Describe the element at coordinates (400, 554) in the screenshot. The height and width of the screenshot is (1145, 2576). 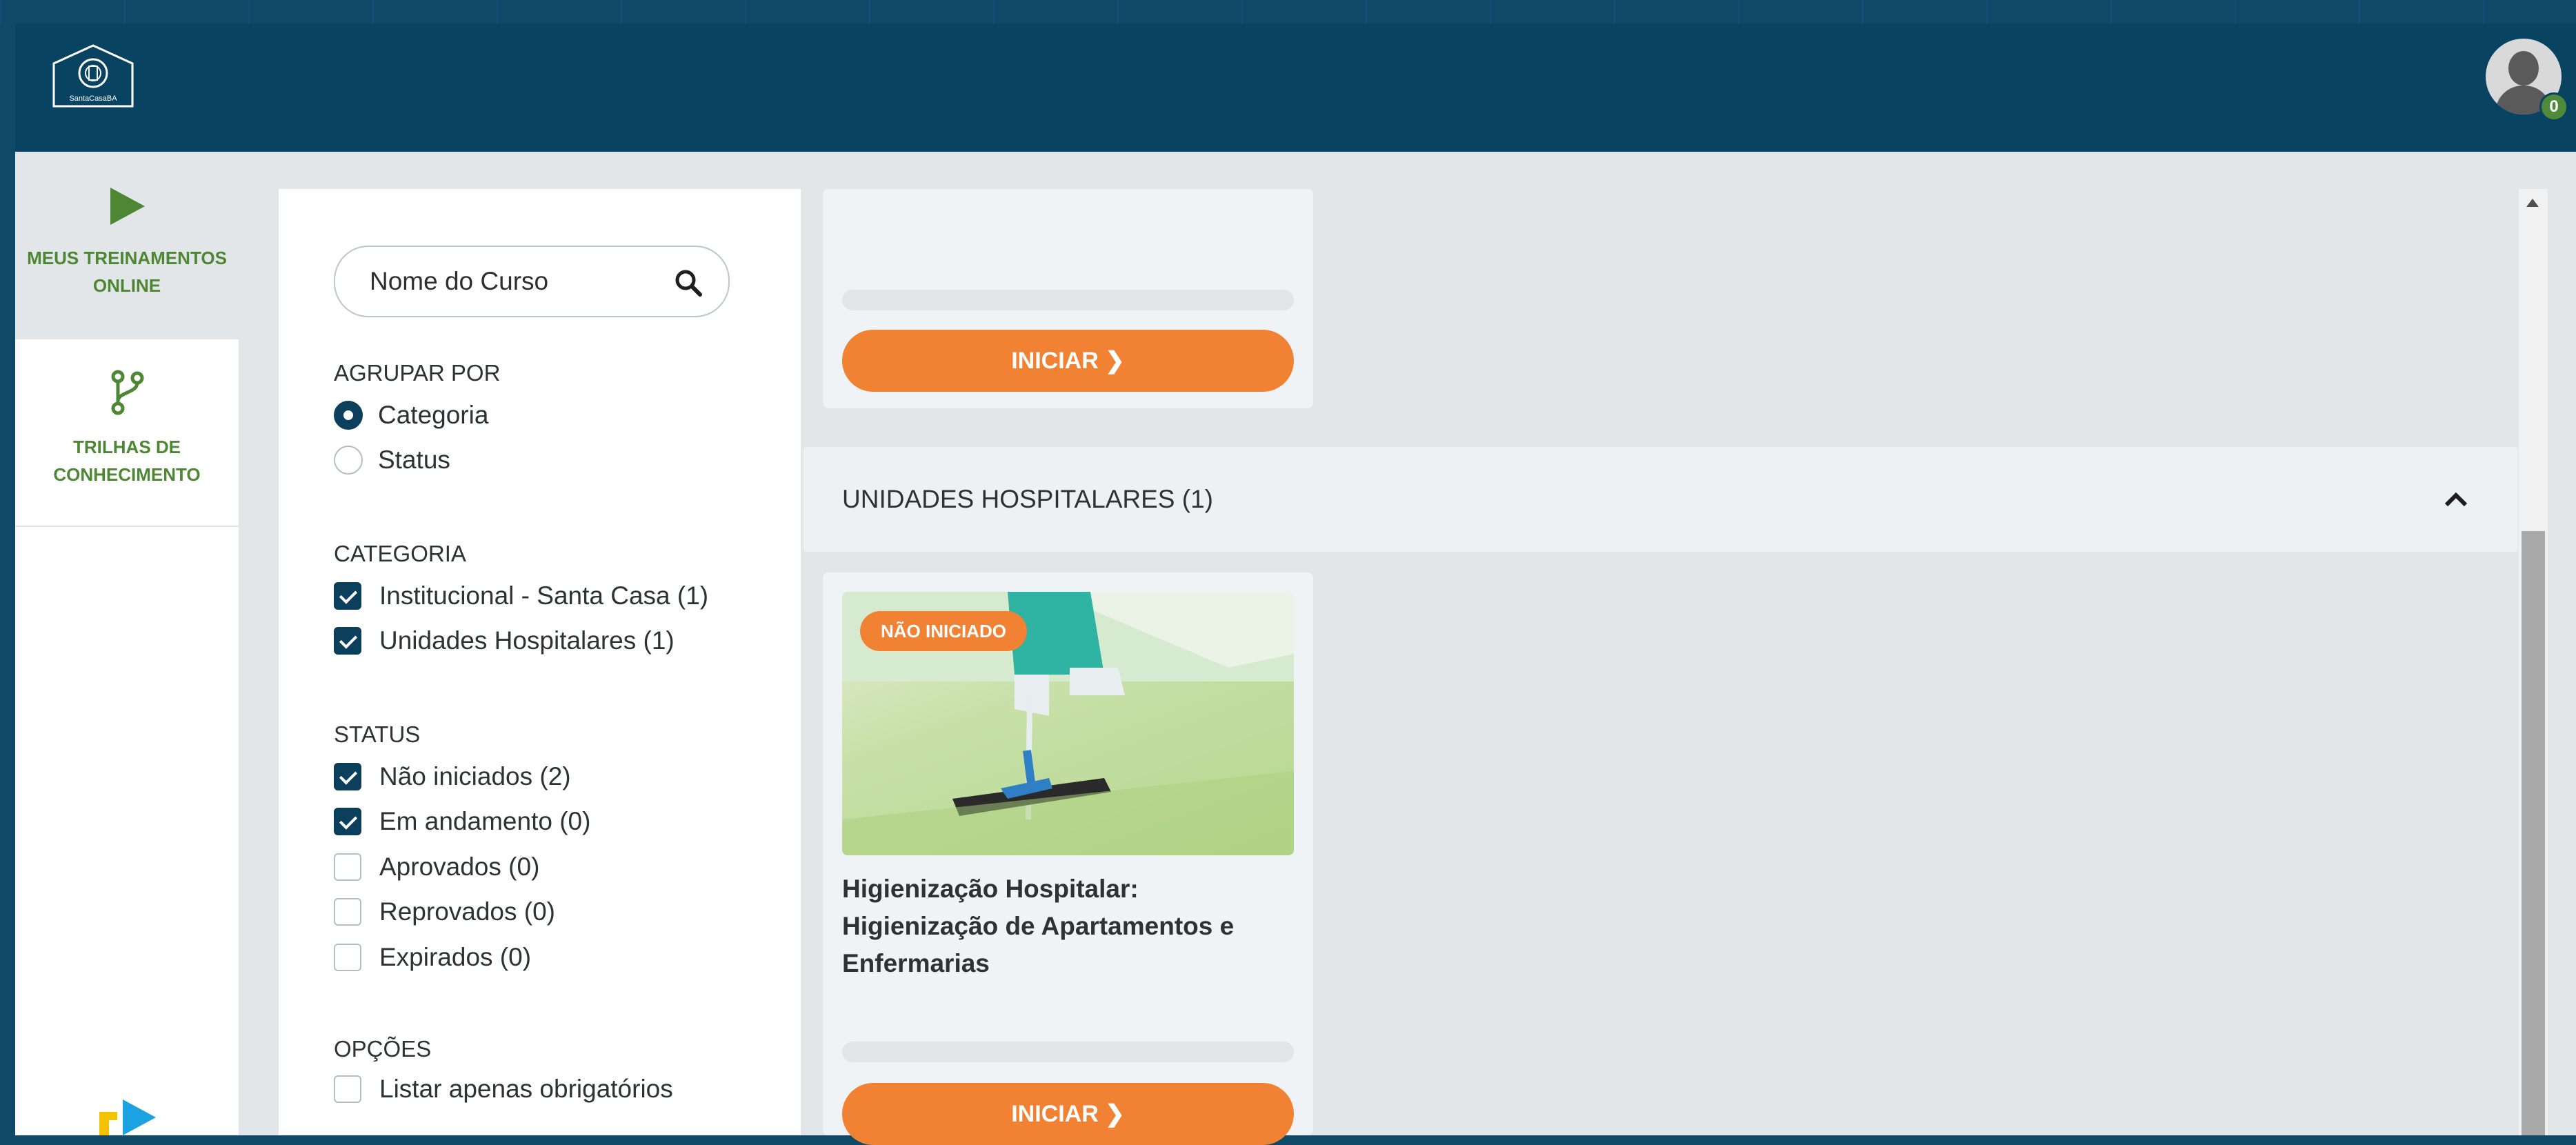
I see `category-title: CATEGORIA` at that location.